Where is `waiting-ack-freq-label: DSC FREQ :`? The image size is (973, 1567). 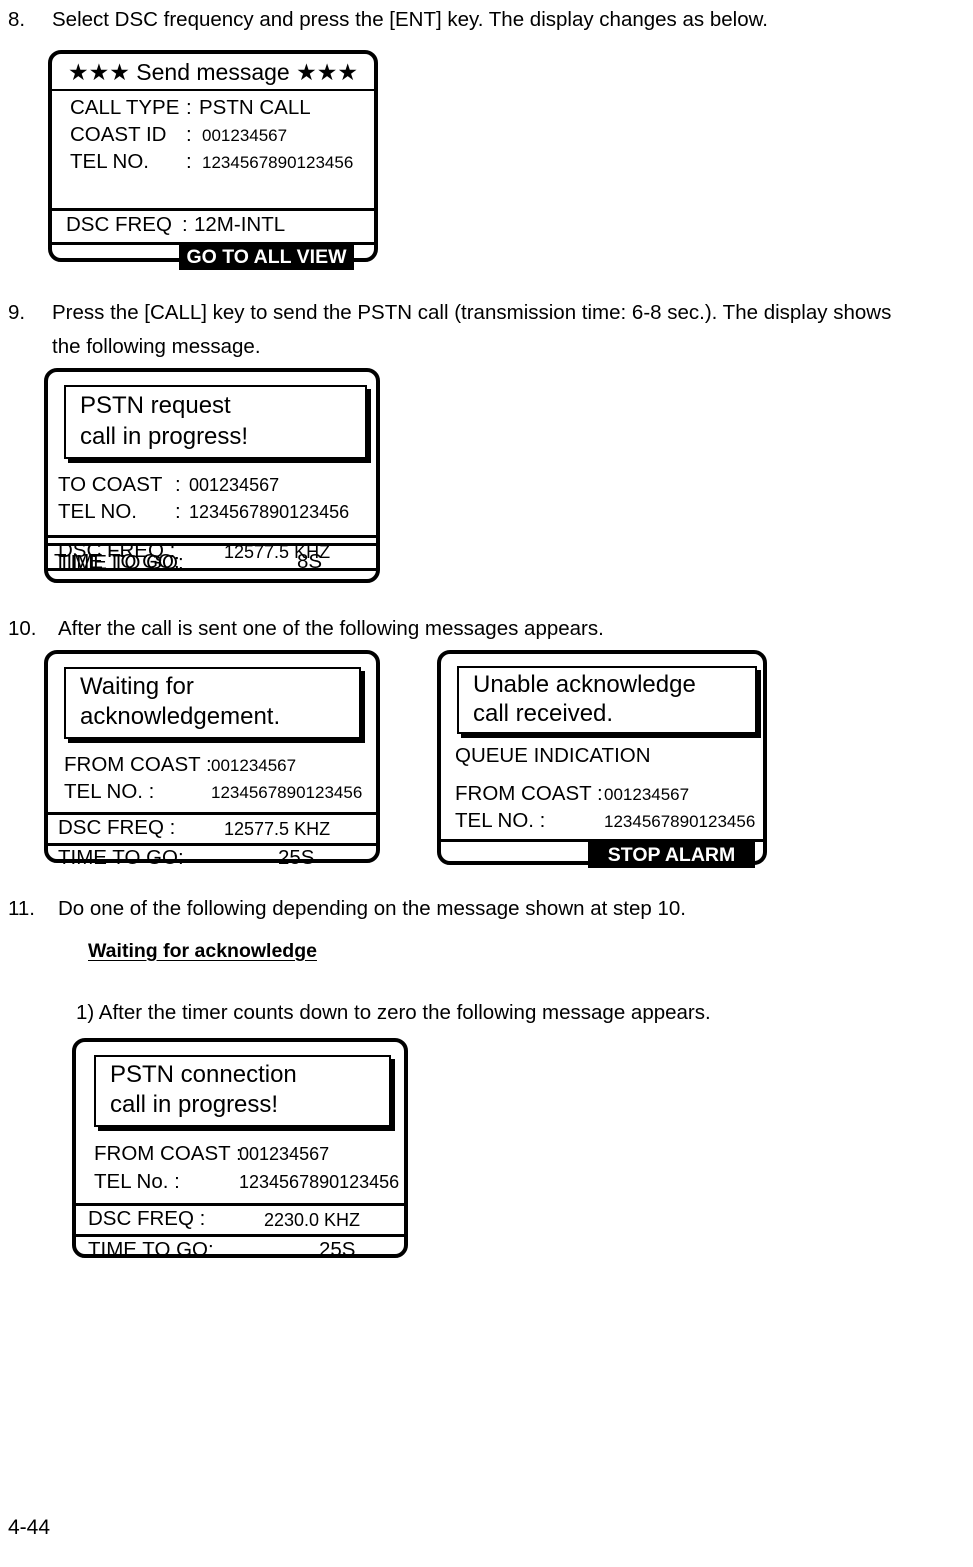 waiting-ack-freq-label: DSC FREQ : is located at coordinates (117, 827).